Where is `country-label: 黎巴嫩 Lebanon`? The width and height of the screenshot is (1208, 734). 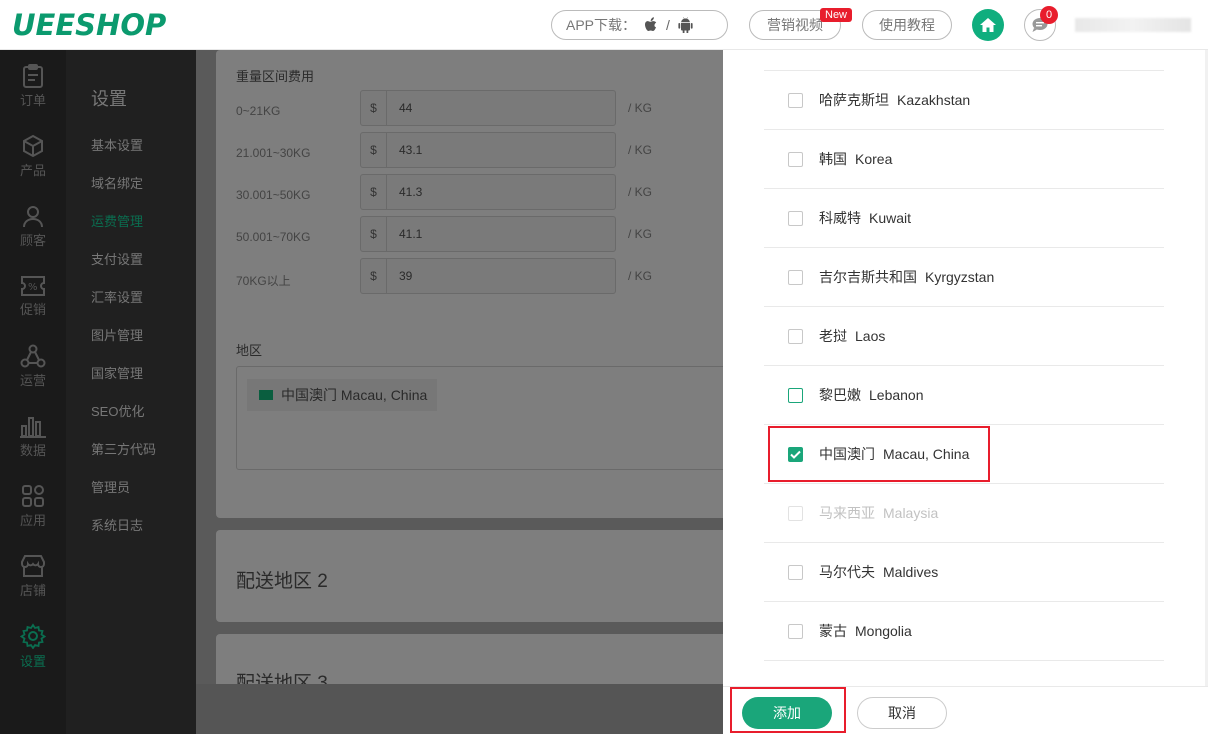
country-label: 黎巴嫩 Lebanon is located at coordinates (871, 395).